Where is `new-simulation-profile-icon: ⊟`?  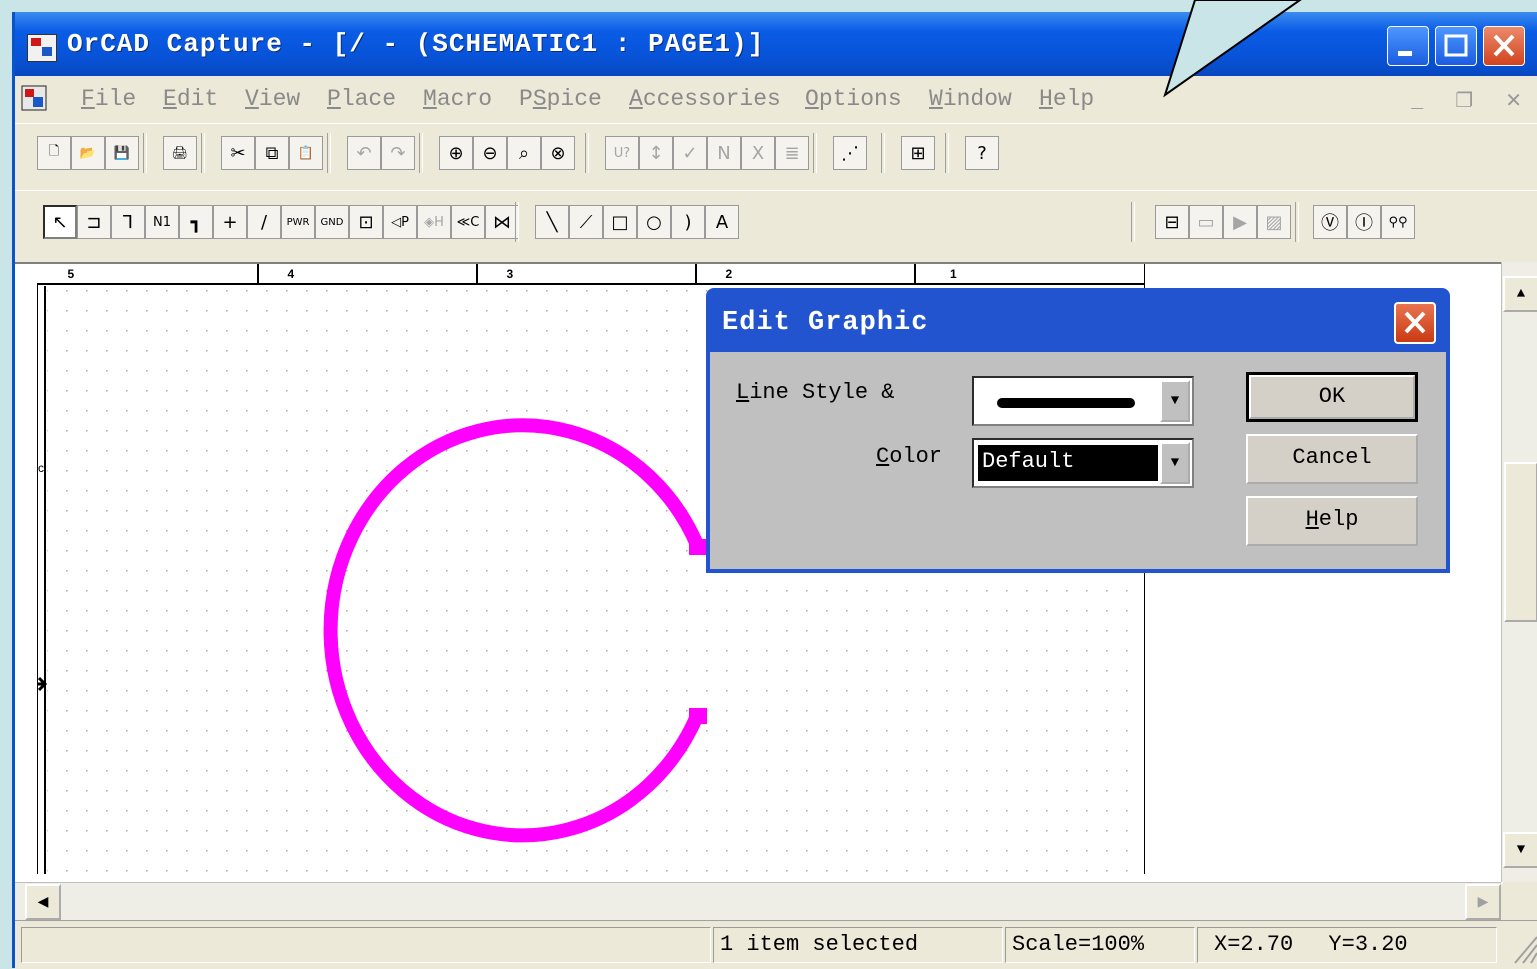 new-simulation-profile-icon: ⊟ is located at coordinates (1172, 222).